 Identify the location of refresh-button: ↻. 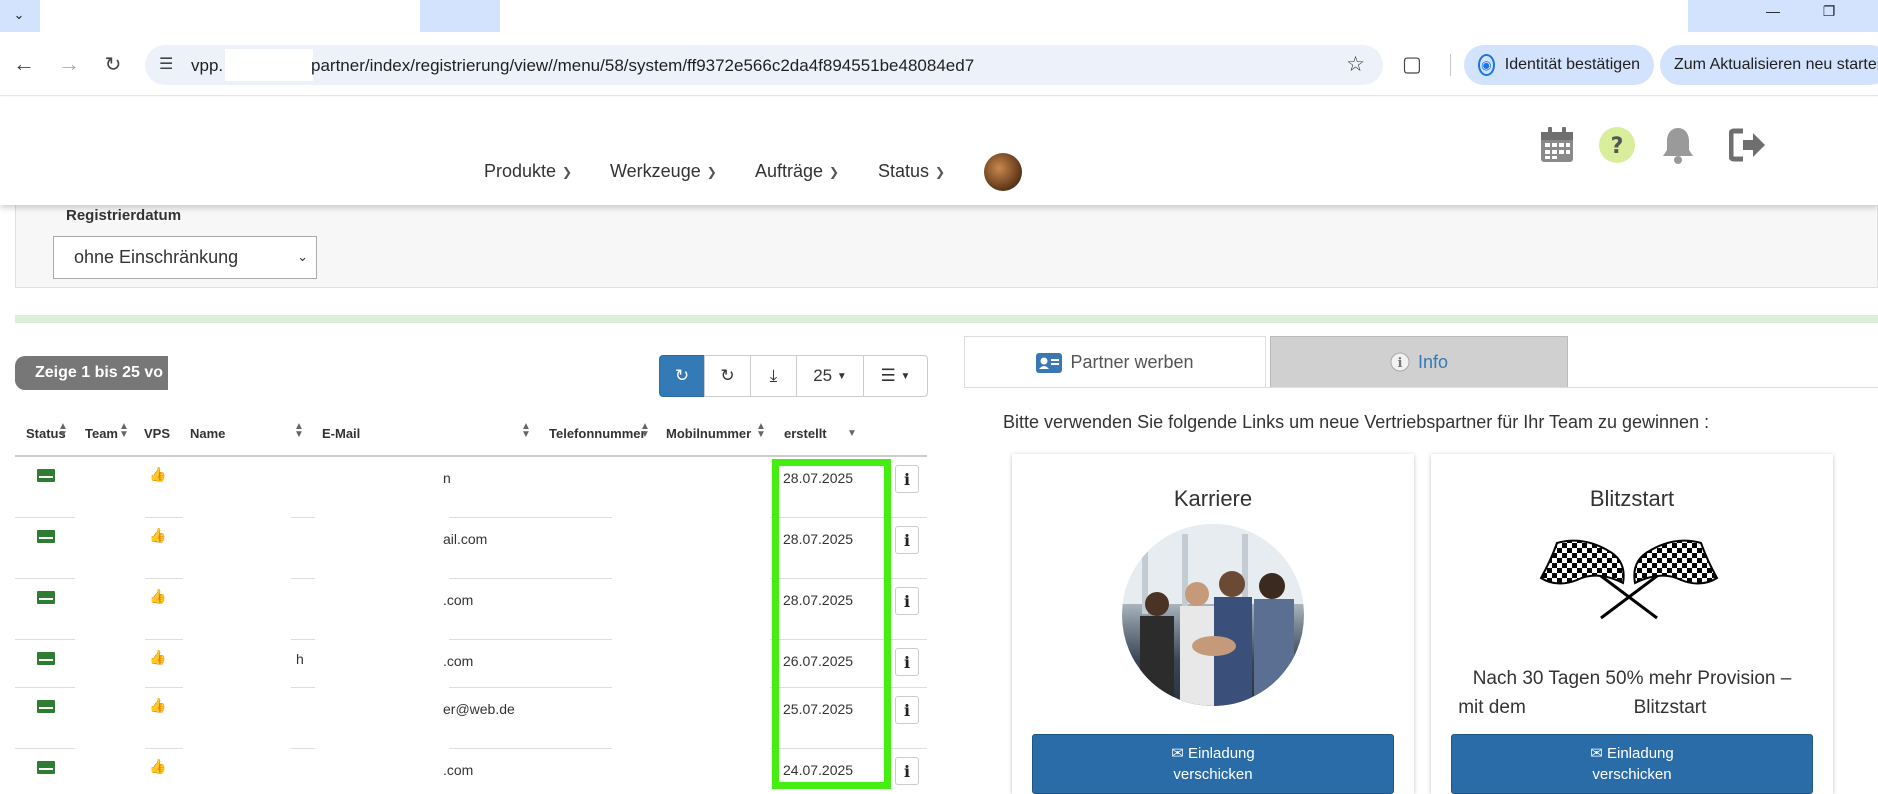
(682, 376).